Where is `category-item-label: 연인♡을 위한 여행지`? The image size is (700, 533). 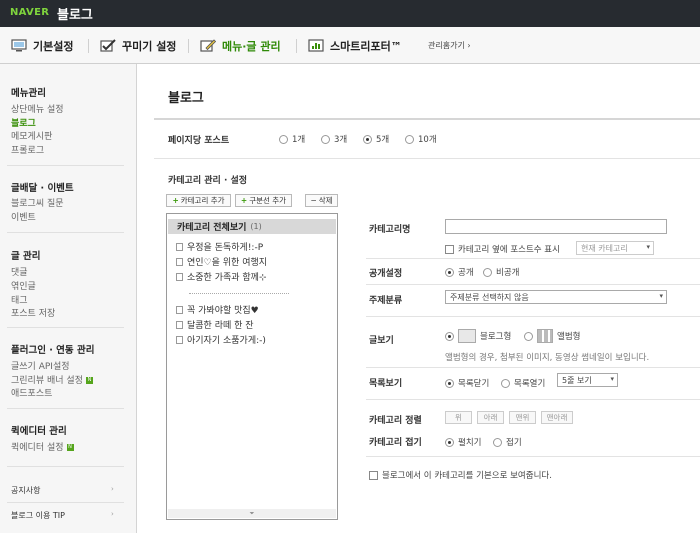 category-item-label: 연인♡을 위한 여행지 is located at coordinates (227, 263).